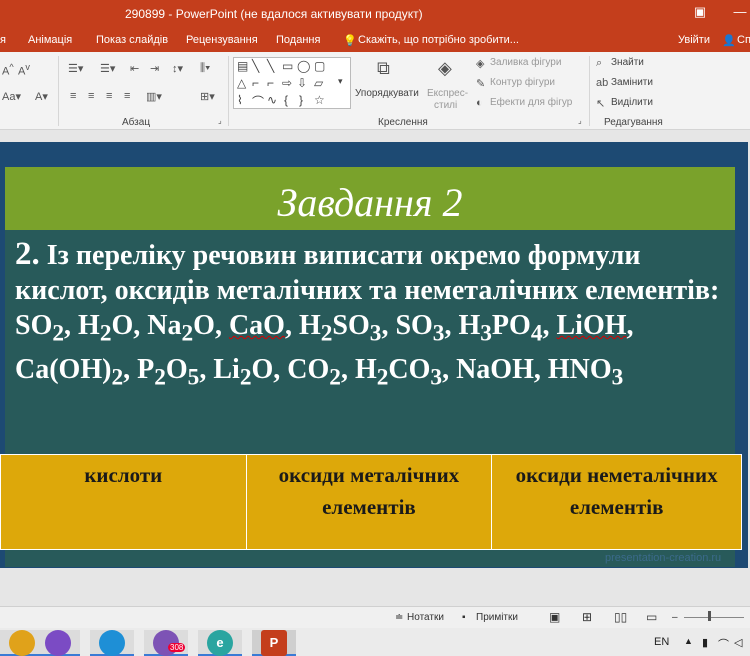  I want to click on increase-indent-icon: ⇥, so click(154, 68).